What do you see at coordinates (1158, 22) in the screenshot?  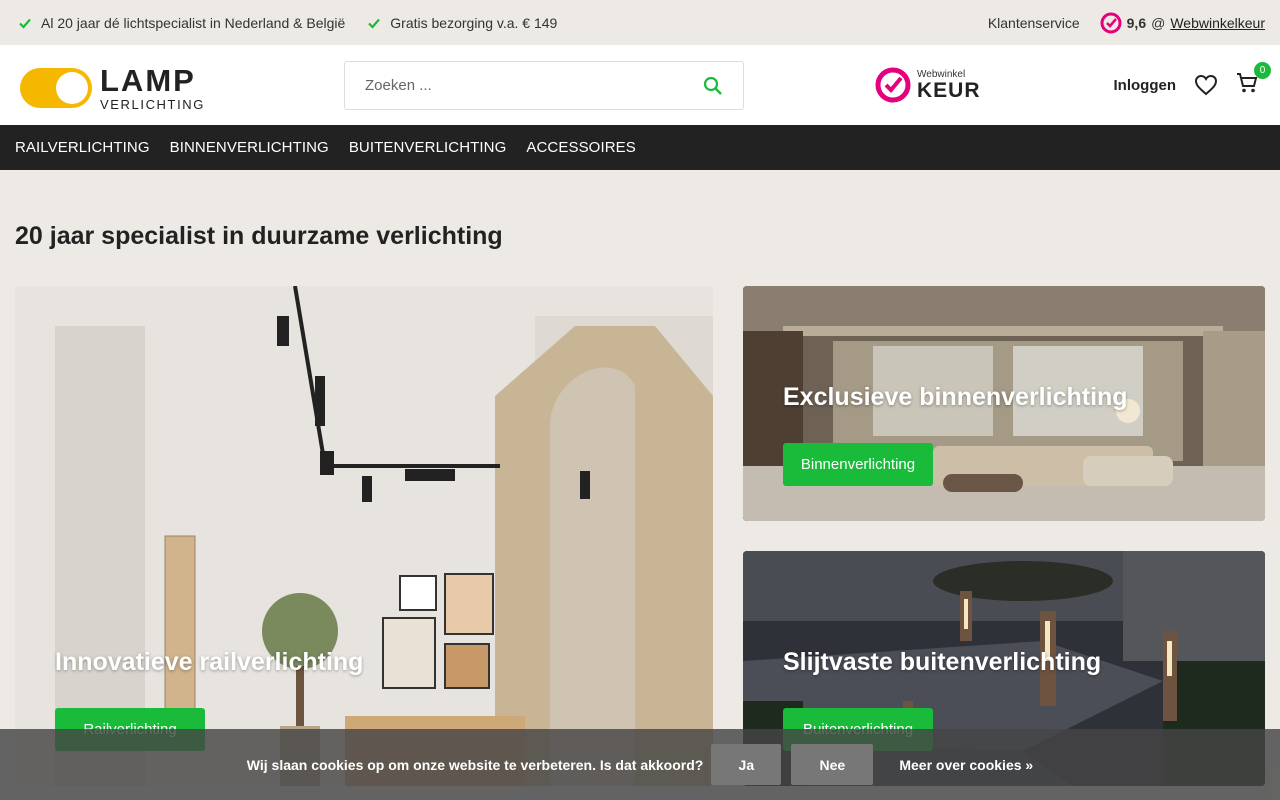 I see `rating-at: @` at bounding box center [1158, 22].